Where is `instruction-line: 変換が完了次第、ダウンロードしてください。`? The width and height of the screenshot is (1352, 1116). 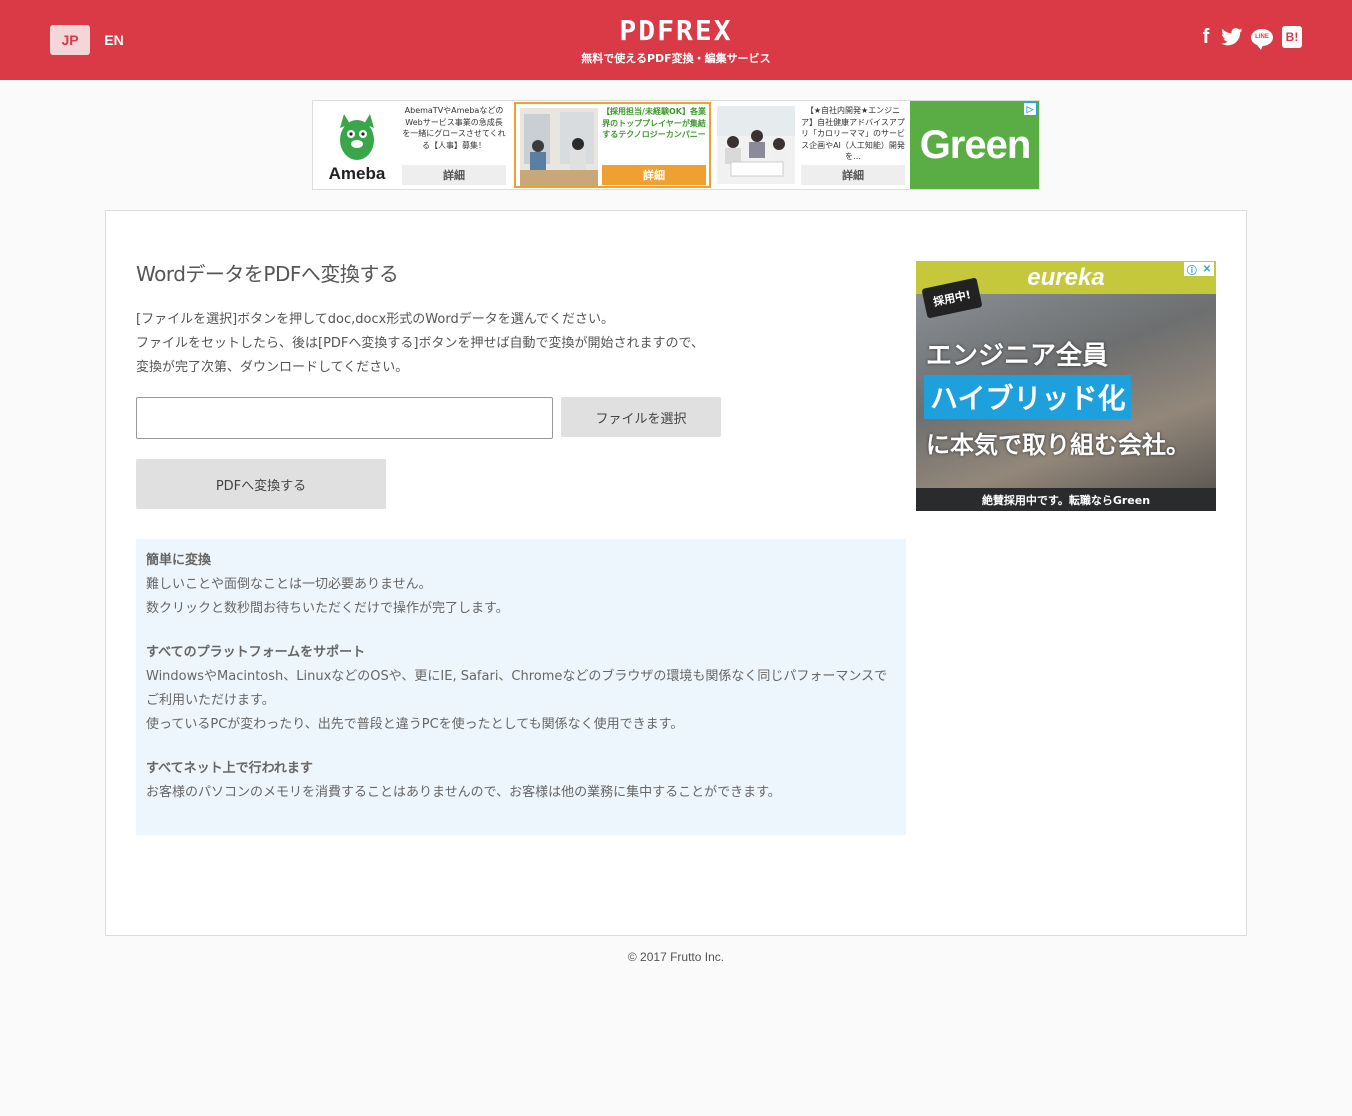 instruction-line: 変換が完了次第、ダウンロードしてください。 is located at coordinates (272, 367).